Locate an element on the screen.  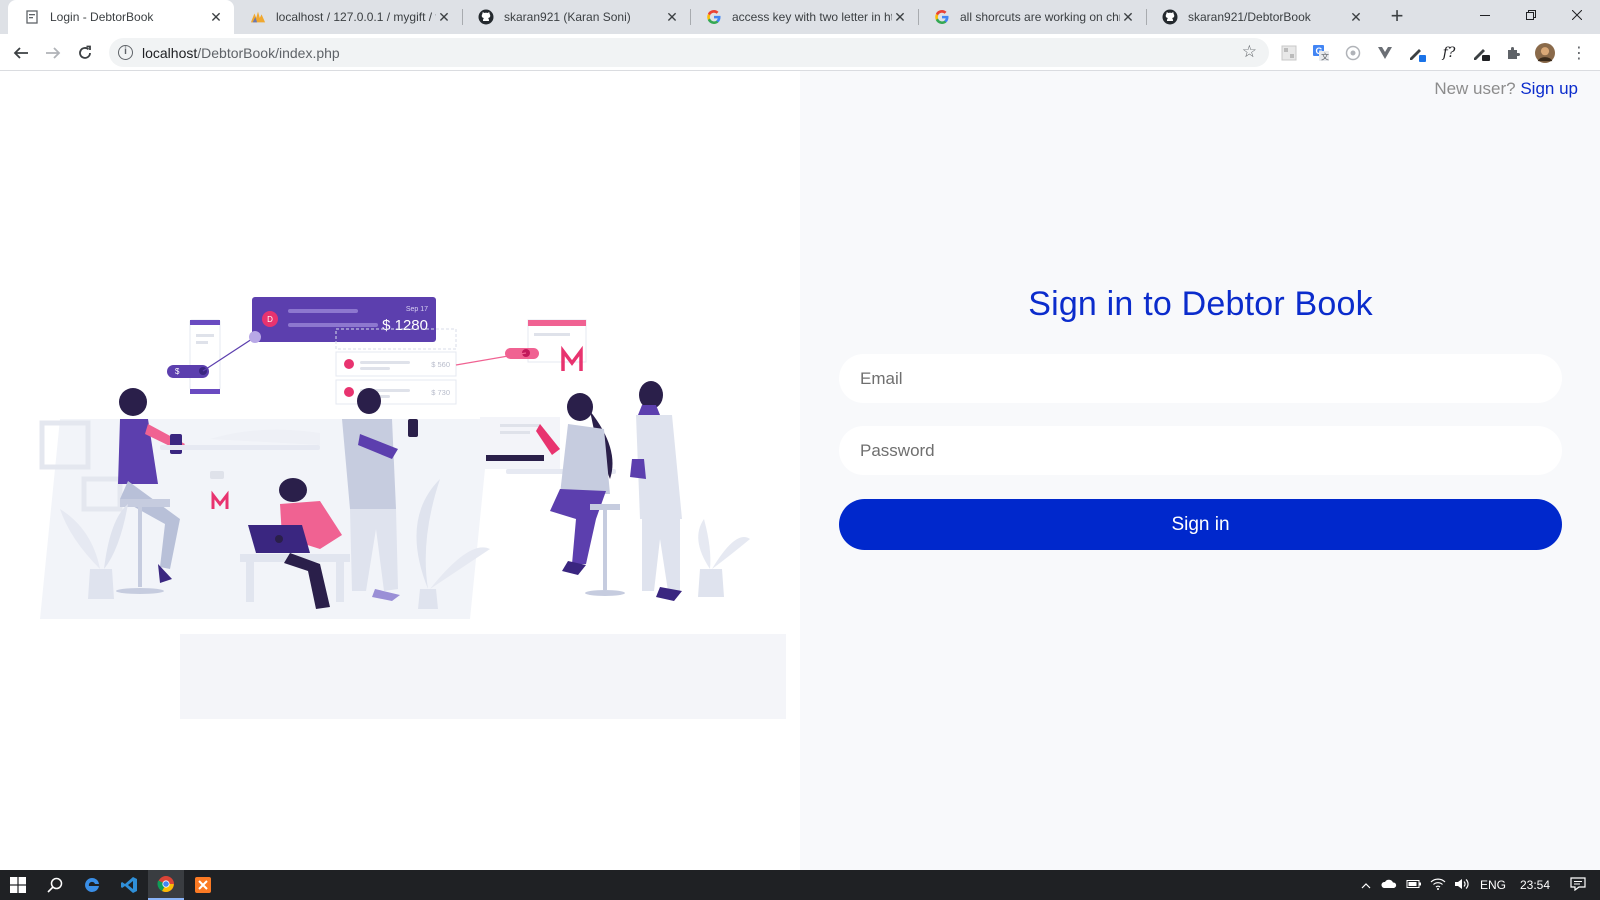
chip-symbol: $ is located at coordinates (177, 371).